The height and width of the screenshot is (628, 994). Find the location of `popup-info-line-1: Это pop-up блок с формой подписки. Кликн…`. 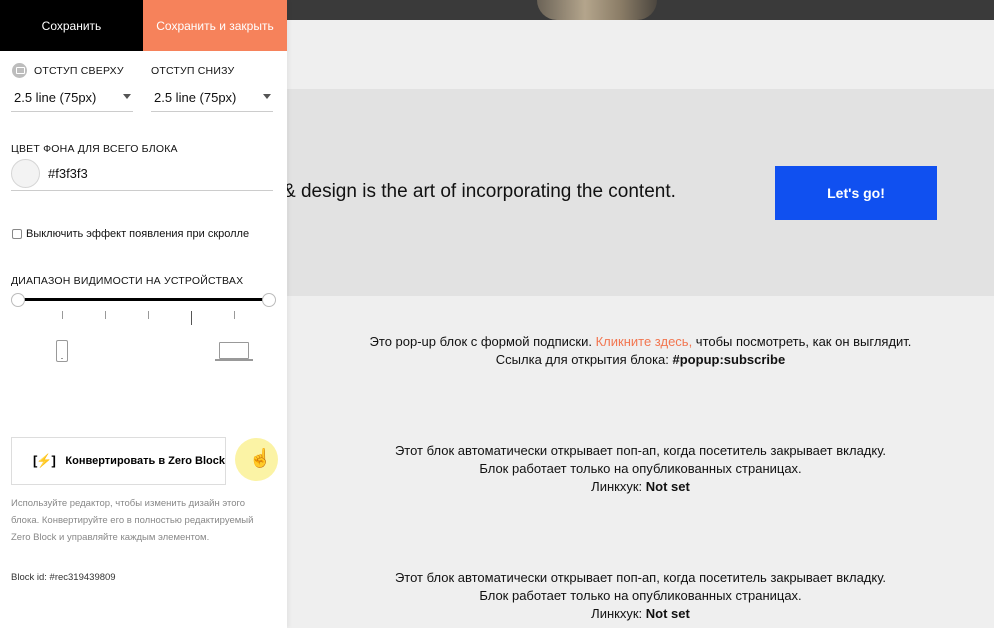

popup-info-line-1: Это pop-up блок с формой подписки. Кликн… is located at coordinates (640, 341).